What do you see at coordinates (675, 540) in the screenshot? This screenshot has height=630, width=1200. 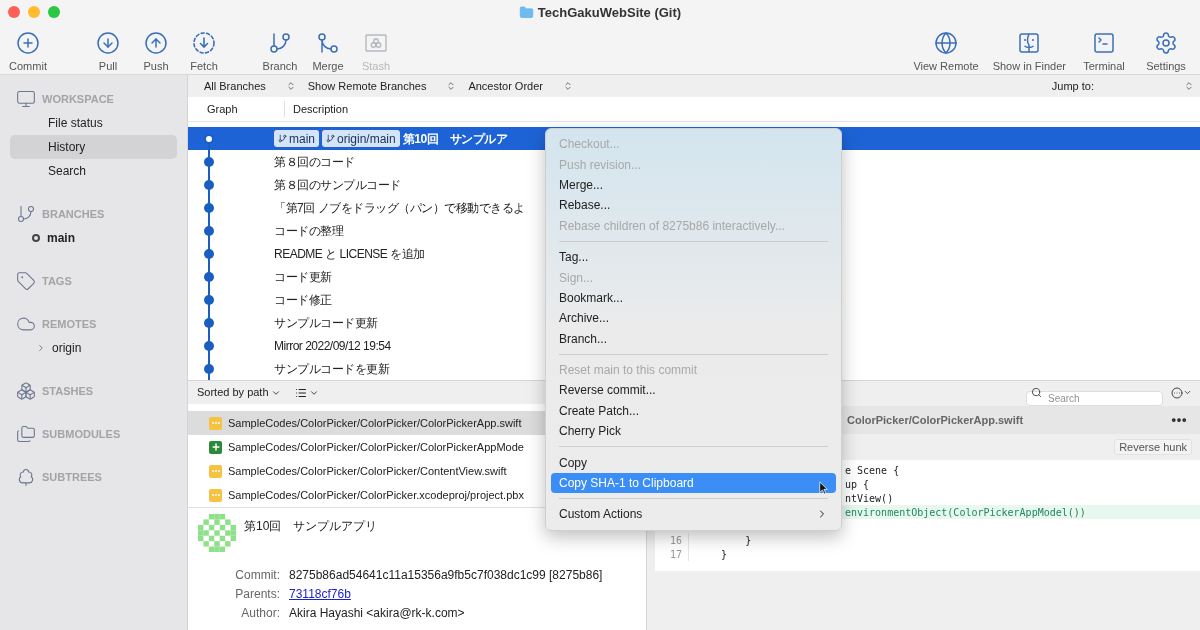 I see `line-number: 16` at bounding box center [675, 540].